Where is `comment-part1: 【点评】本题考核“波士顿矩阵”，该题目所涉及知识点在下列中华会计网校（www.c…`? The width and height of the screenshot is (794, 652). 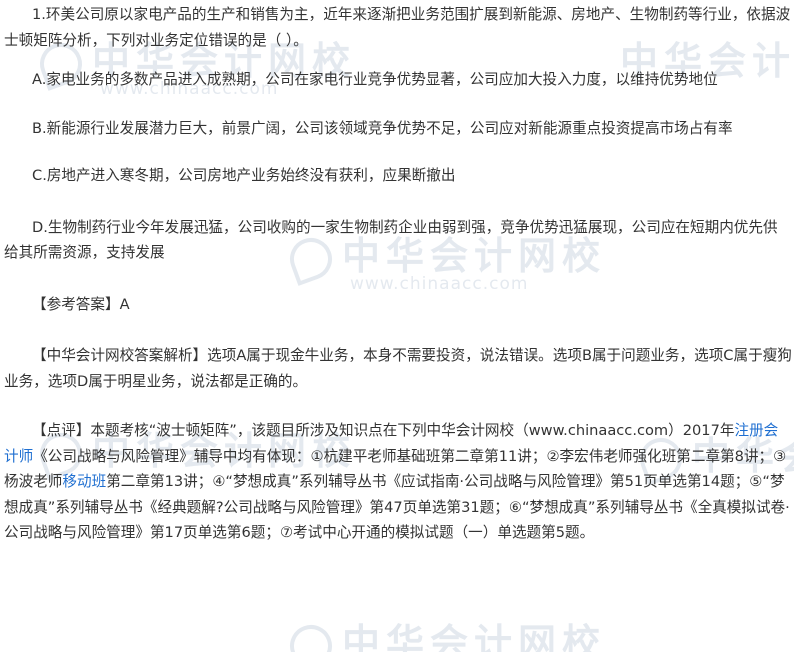
comment-part1: 【点评】本题考核“波士顿矩阵”，该题目所涉及知识点在下列中华会计网校（www.c… is located at coordinates (383, 430).